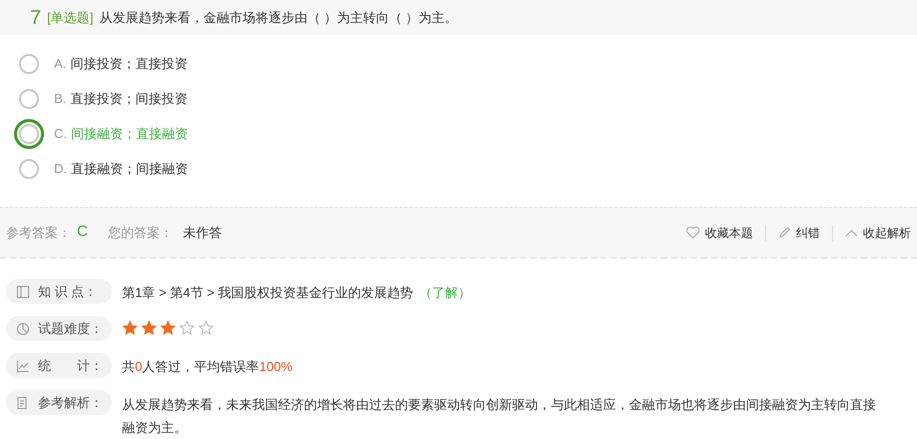 This screenshot has height=439, width=917. Describe the element at coordinates (129, 64) in the screenshot. I see `option-text: 间接投资；直接投资` at that location.